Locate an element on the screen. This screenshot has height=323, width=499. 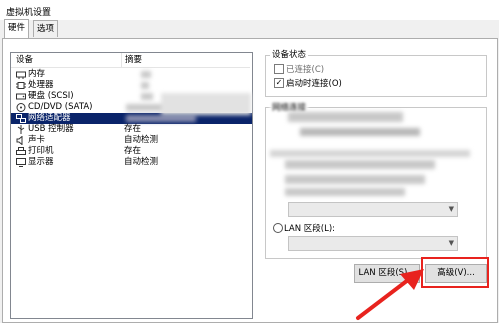
lan-segment-select: ▼ is located at coordinates (373, 243).